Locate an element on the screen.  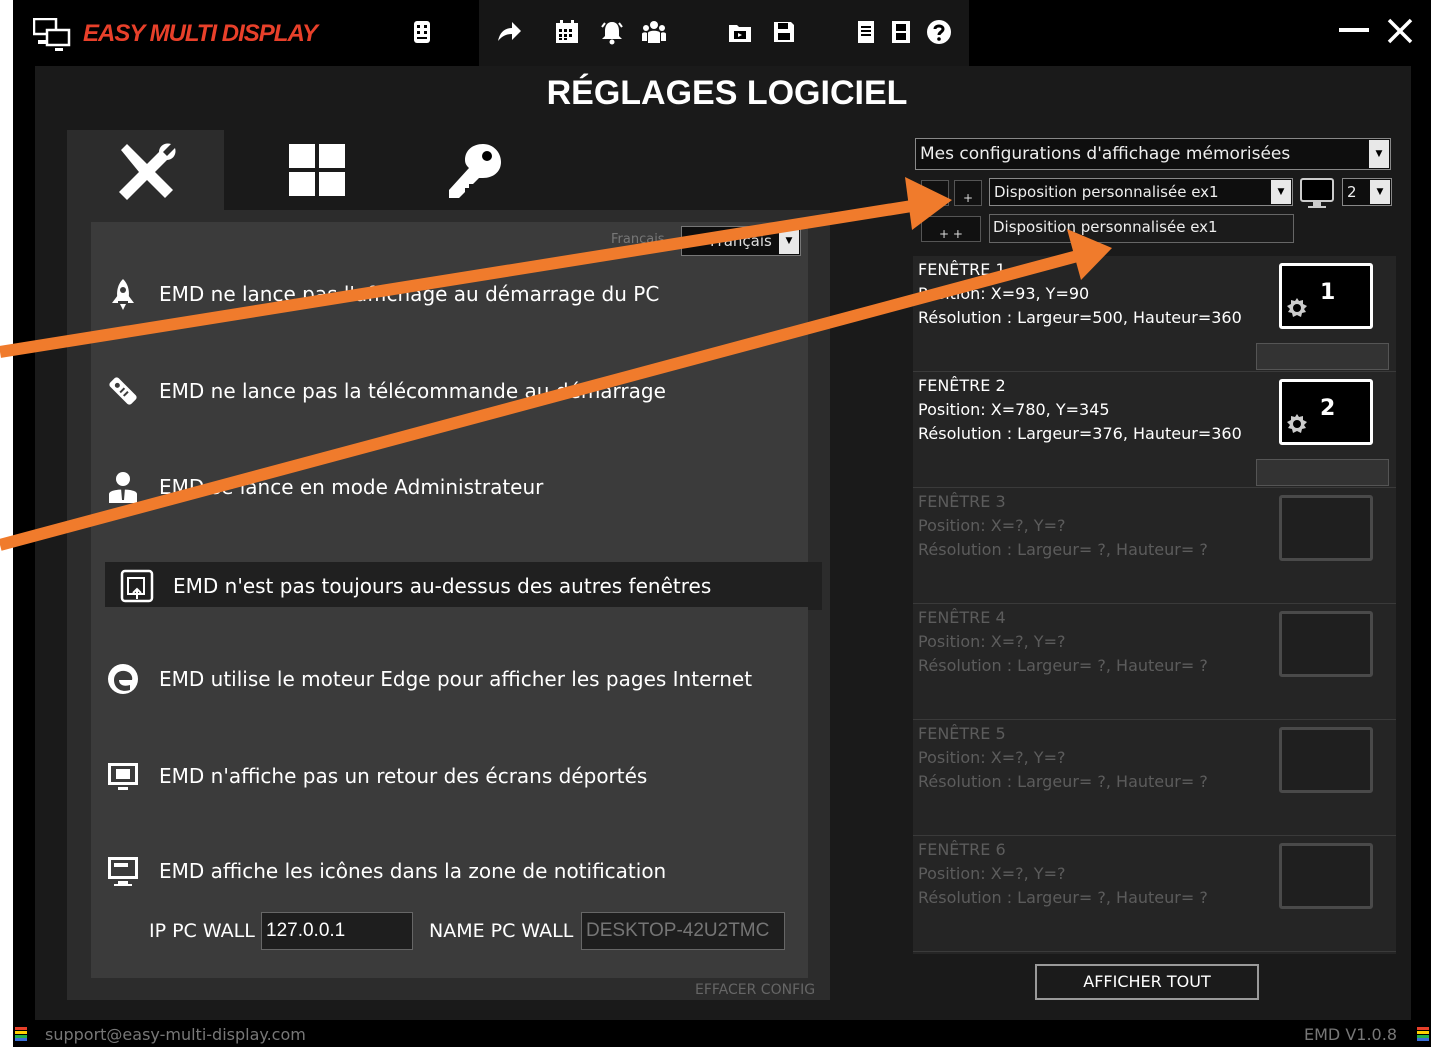
app-logo-icon is located at coordinates (52, 34).